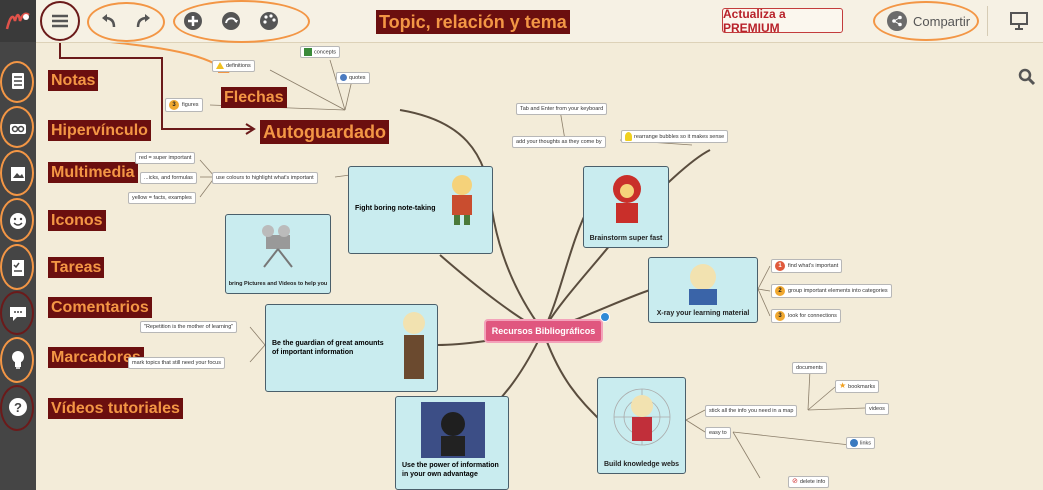 The width and height of the screenshot is (1043, 490). I want to click on node-delete: ⊘ delete info, so click(809, 482).